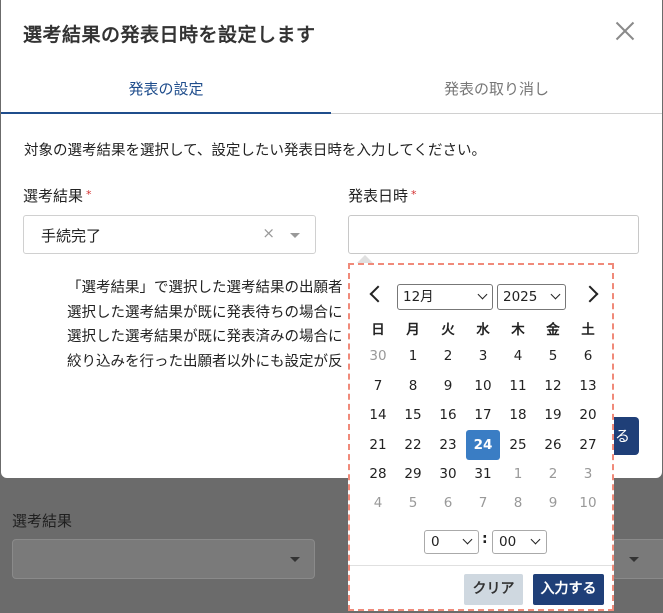 Image resolution: width=663 pixels, height=613 pixels. What do you see at coordinates (71, 236) in the screenshot?
I see `selection-result-value: 手続完了` at bounding box center [71, 236].